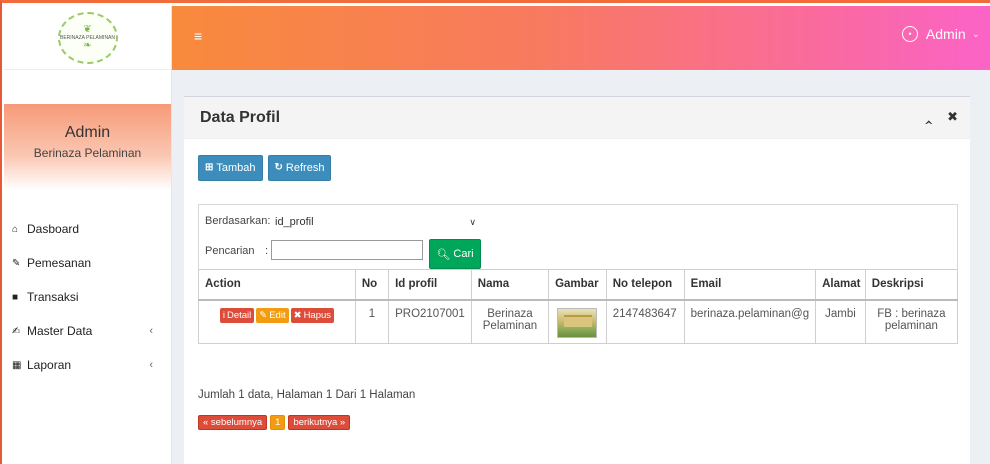  I want to click on sidebar-item-label: Dasboard, so click(53, 229).